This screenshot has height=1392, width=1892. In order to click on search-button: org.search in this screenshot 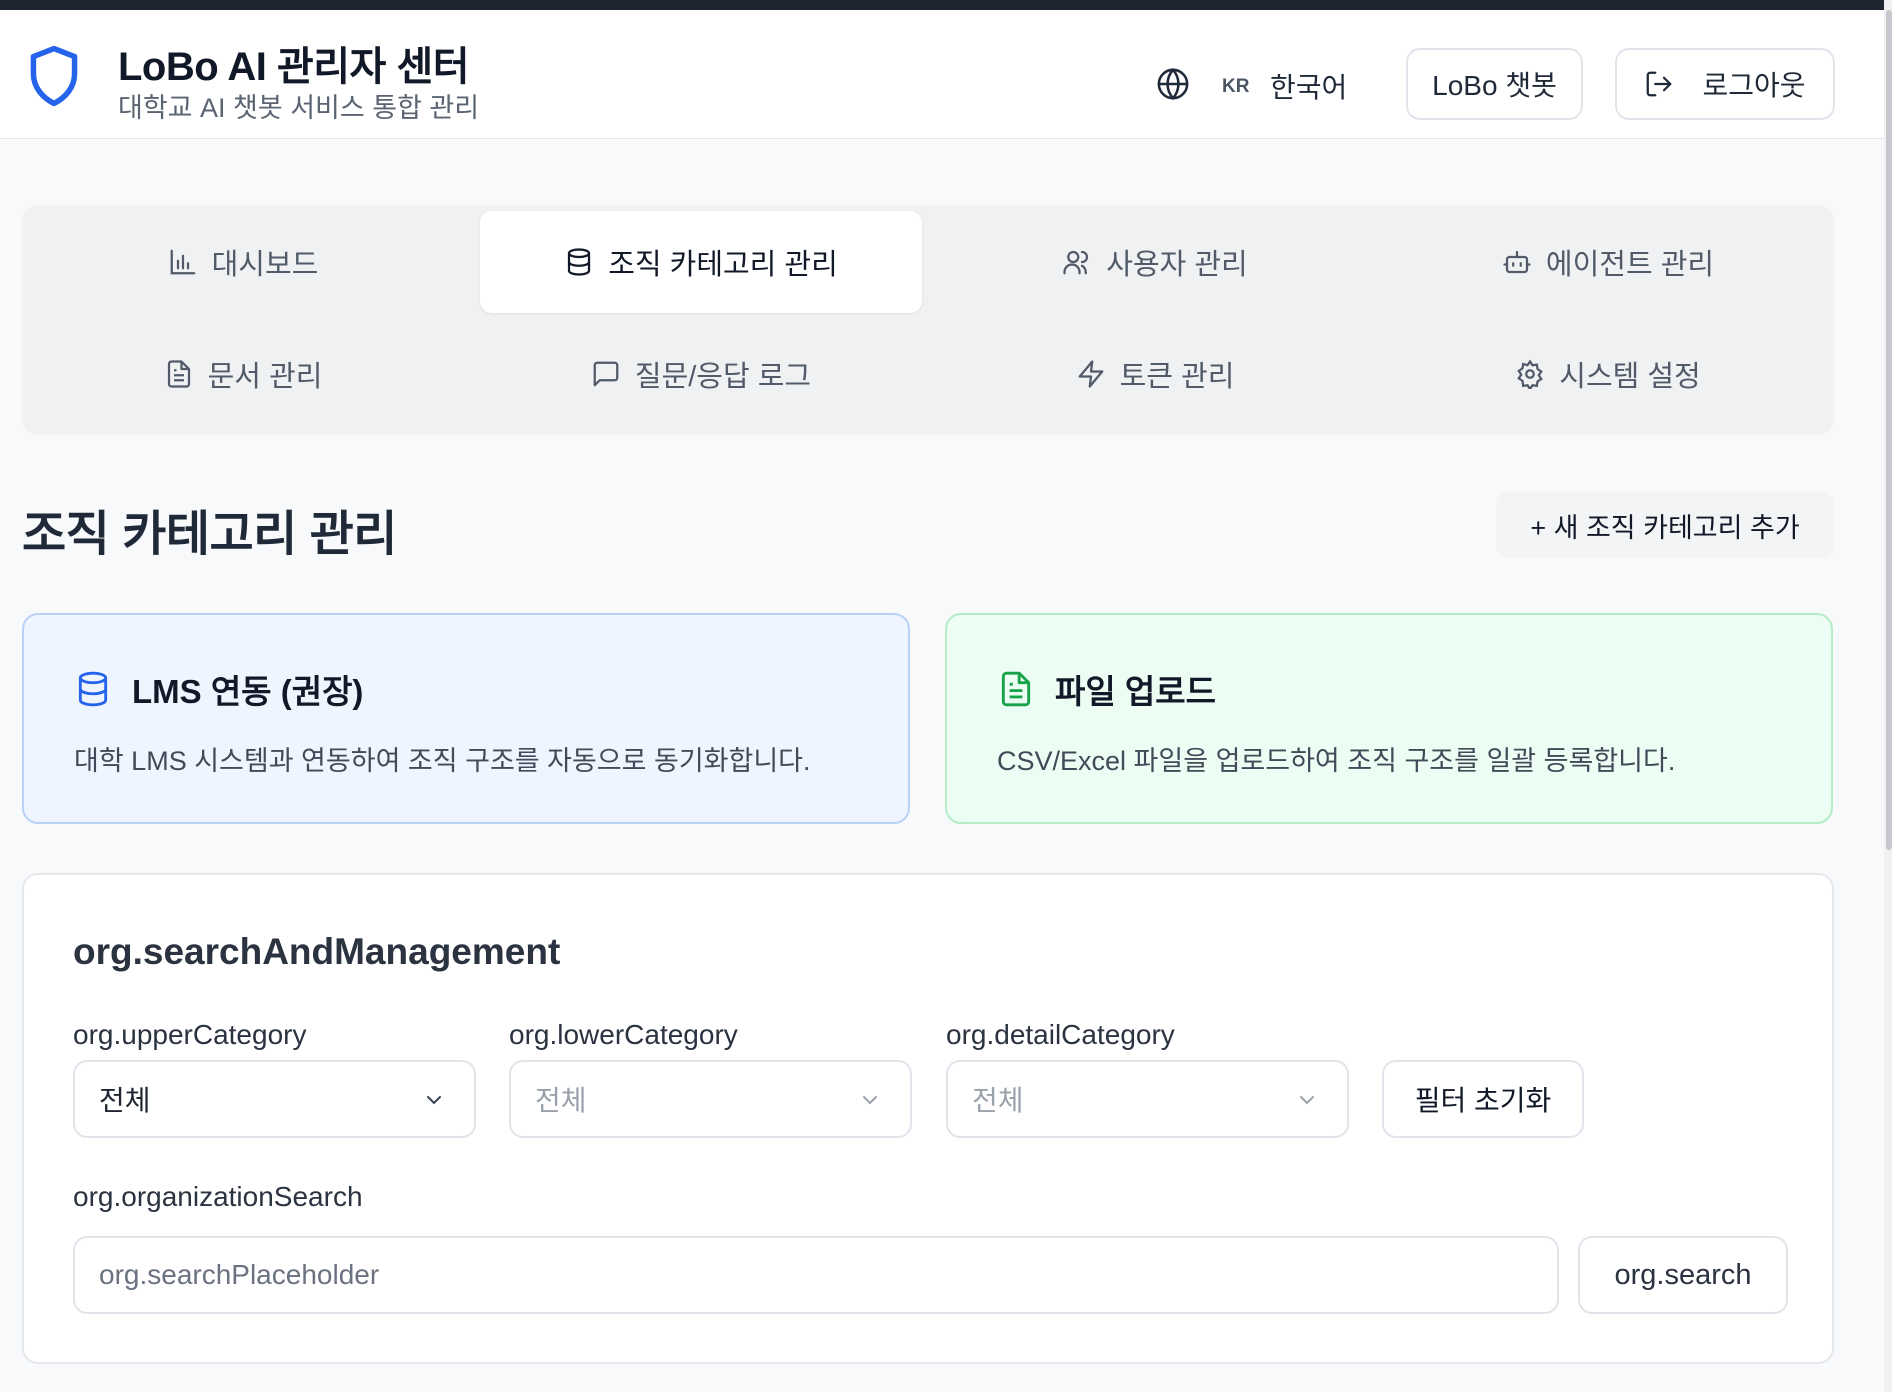, I will do `click(1683, 1275)`.